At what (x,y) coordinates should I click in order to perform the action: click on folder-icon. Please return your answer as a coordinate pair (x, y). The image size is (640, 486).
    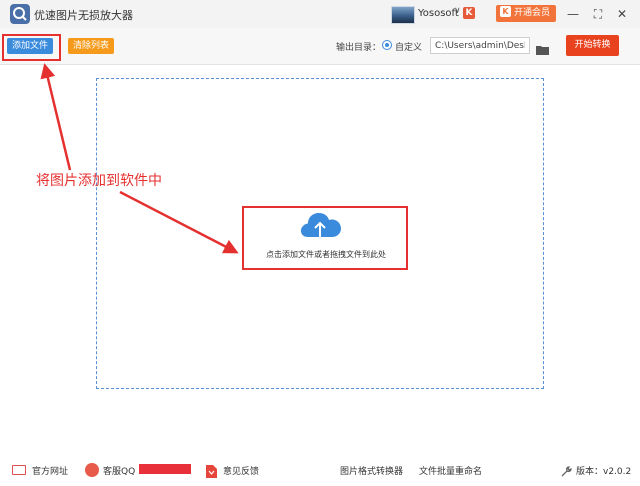
    Looking at the image, I should click on (542, 47).